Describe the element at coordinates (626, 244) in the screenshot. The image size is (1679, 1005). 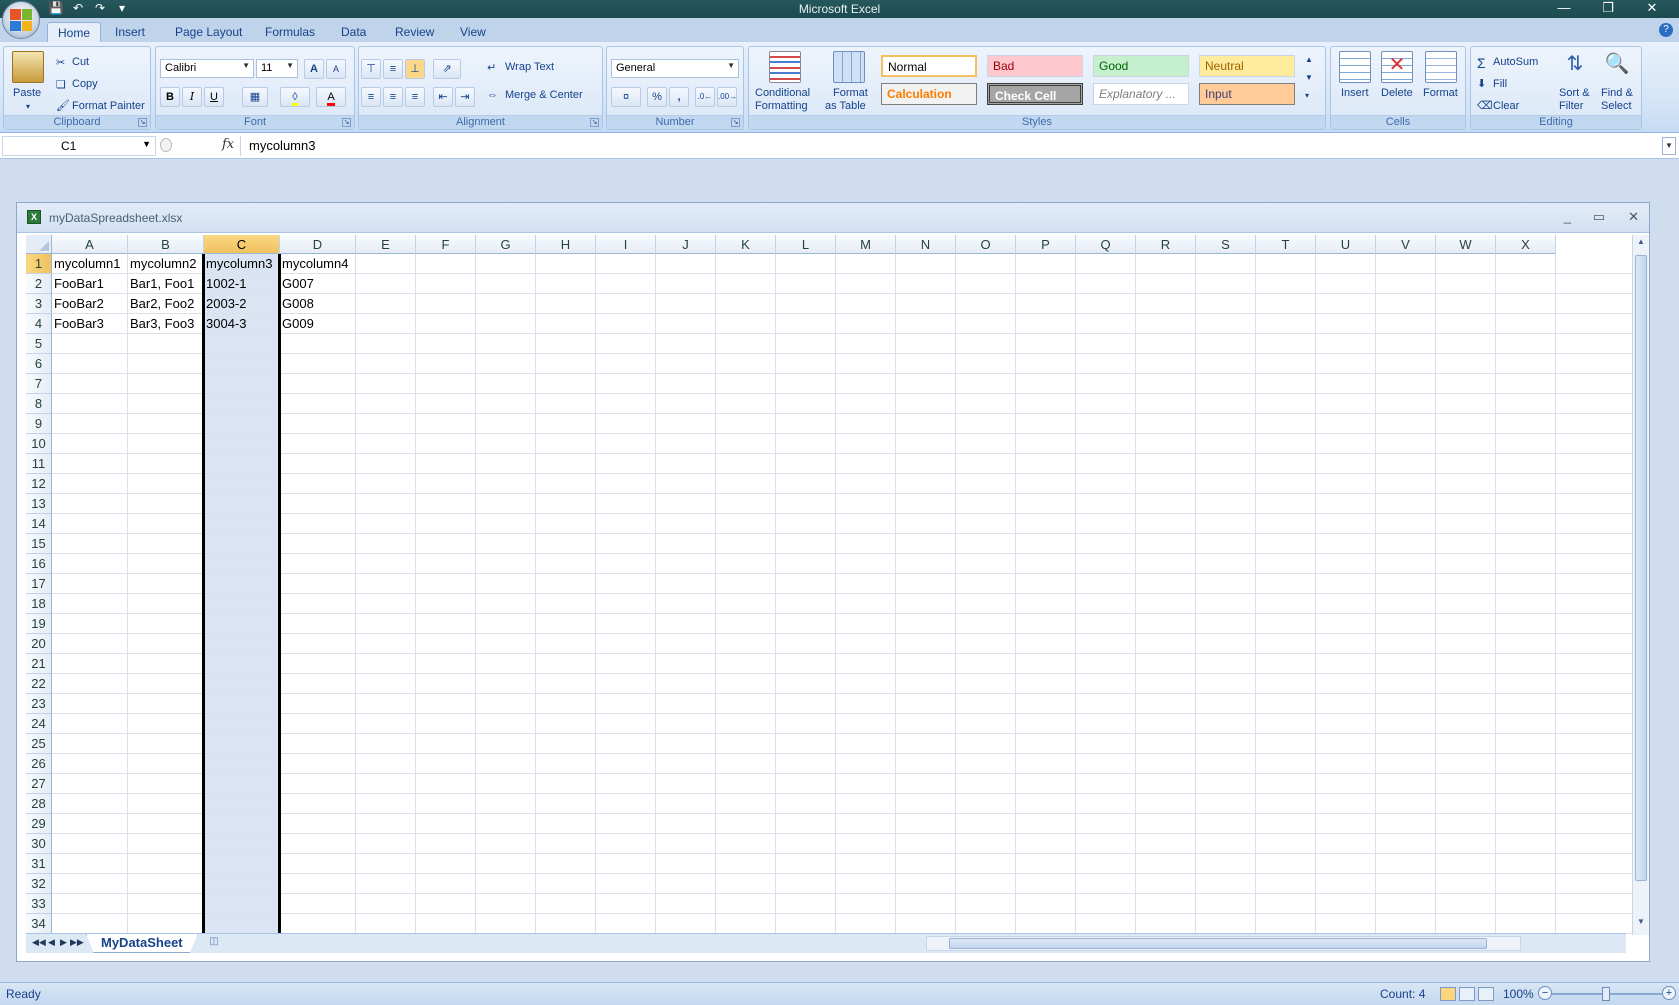
I see `column-header-i: I` at that location.